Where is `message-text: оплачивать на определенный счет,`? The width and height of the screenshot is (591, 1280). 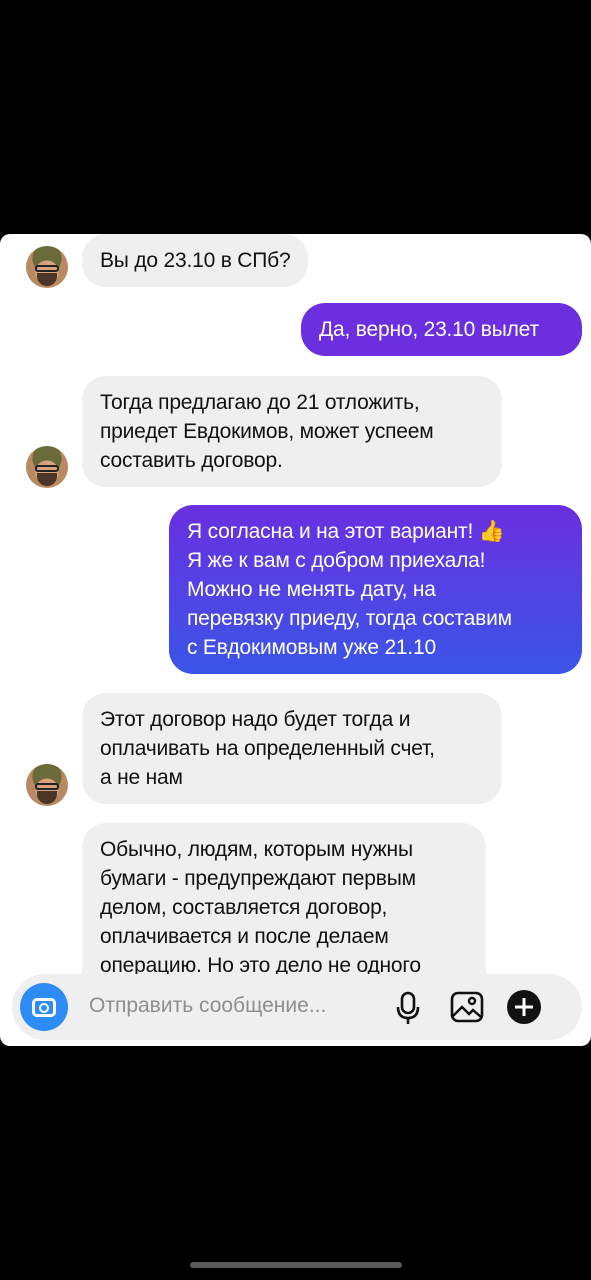 message-text: оплачивать на определенный счет, is located at coordinates (267, 748).